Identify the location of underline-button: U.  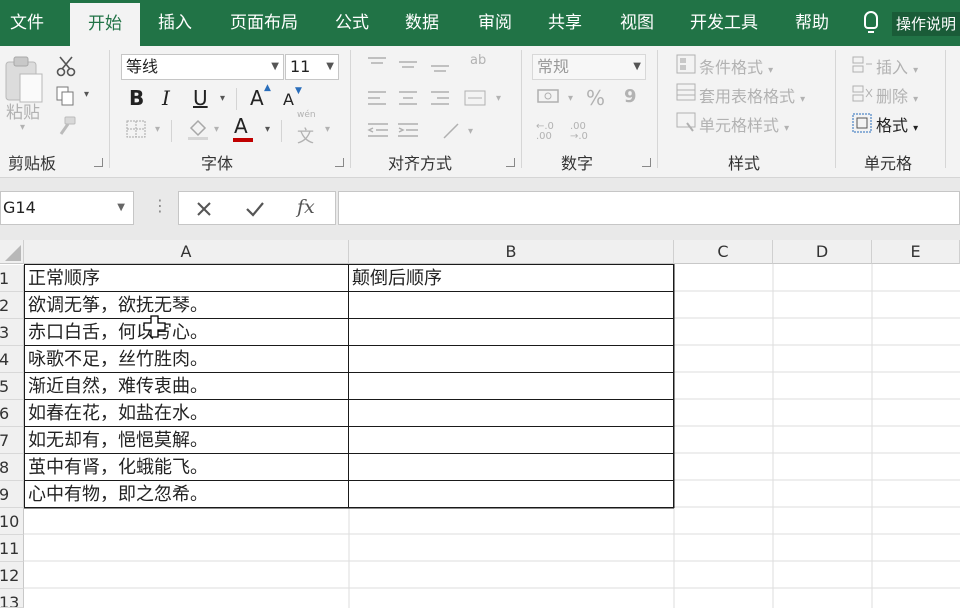
(200, 98).